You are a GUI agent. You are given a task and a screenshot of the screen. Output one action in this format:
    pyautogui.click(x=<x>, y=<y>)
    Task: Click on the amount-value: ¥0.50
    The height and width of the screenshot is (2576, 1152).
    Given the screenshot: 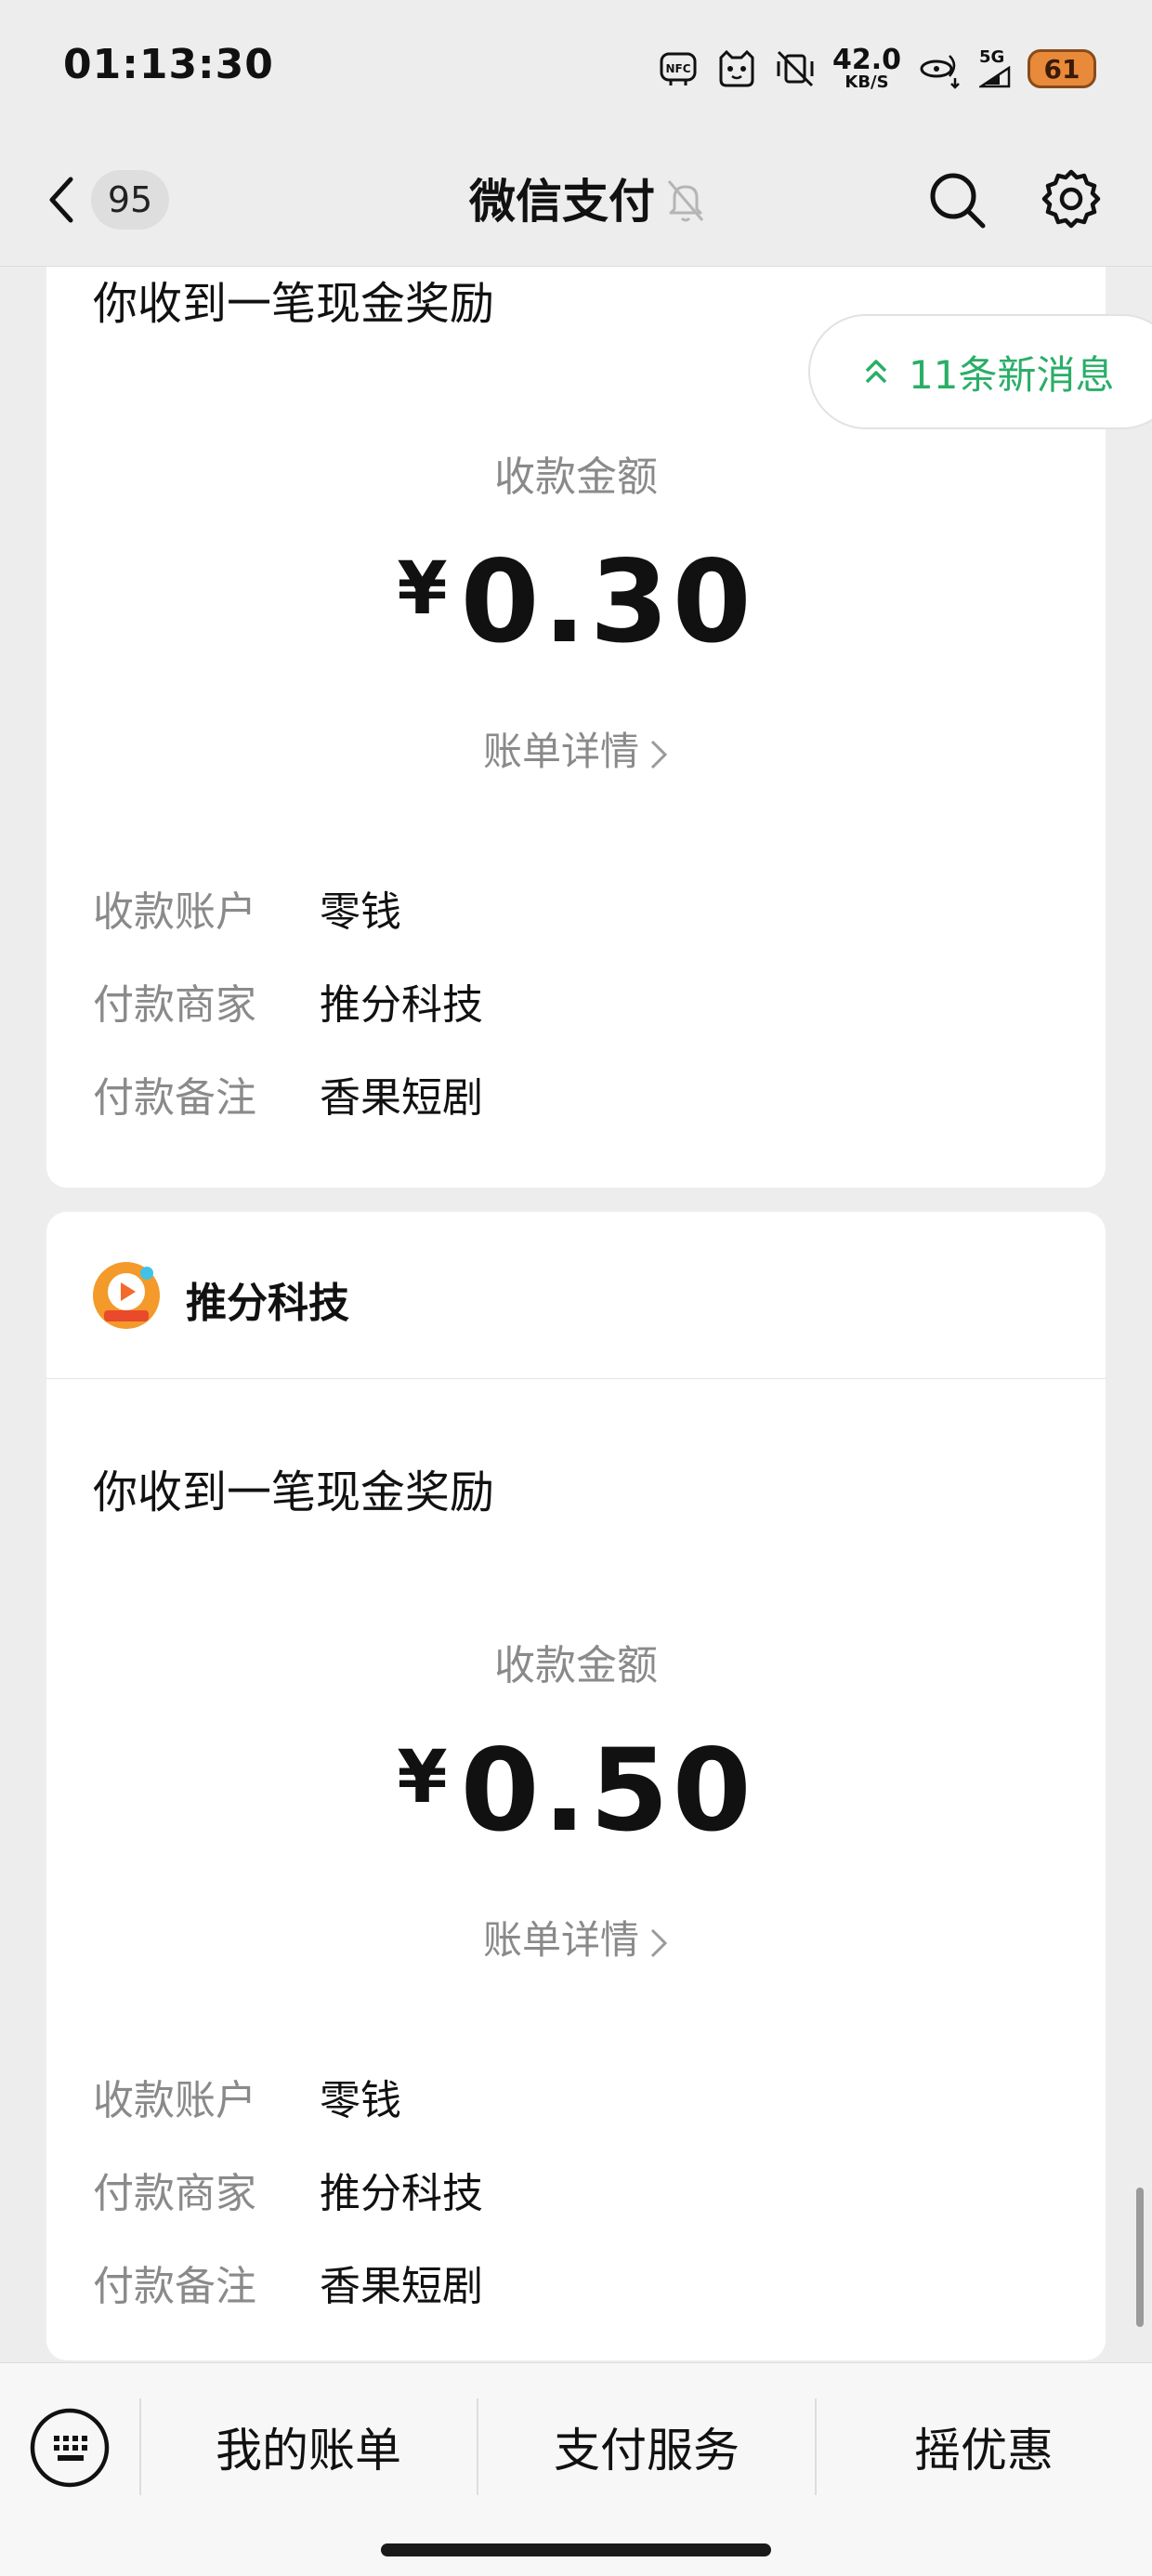 What is the action you would take?
    pyautogui.click(x=576, y=1791)
    